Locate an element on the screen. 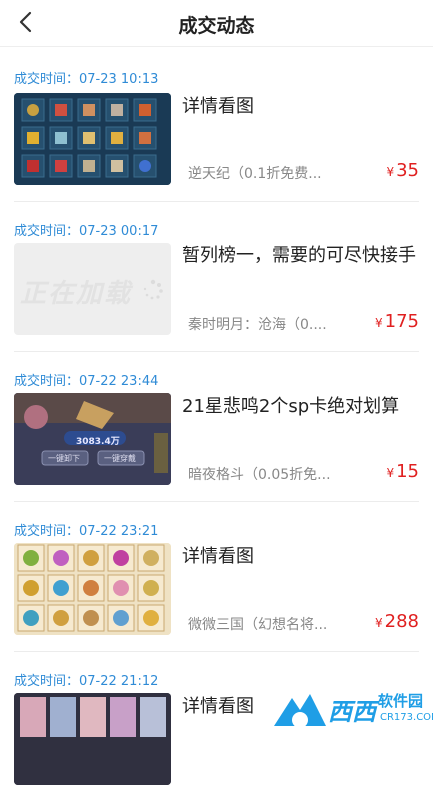 The image size is (433, 785). equip-label: 一键穿戴 is located at coordinates (120, 458).